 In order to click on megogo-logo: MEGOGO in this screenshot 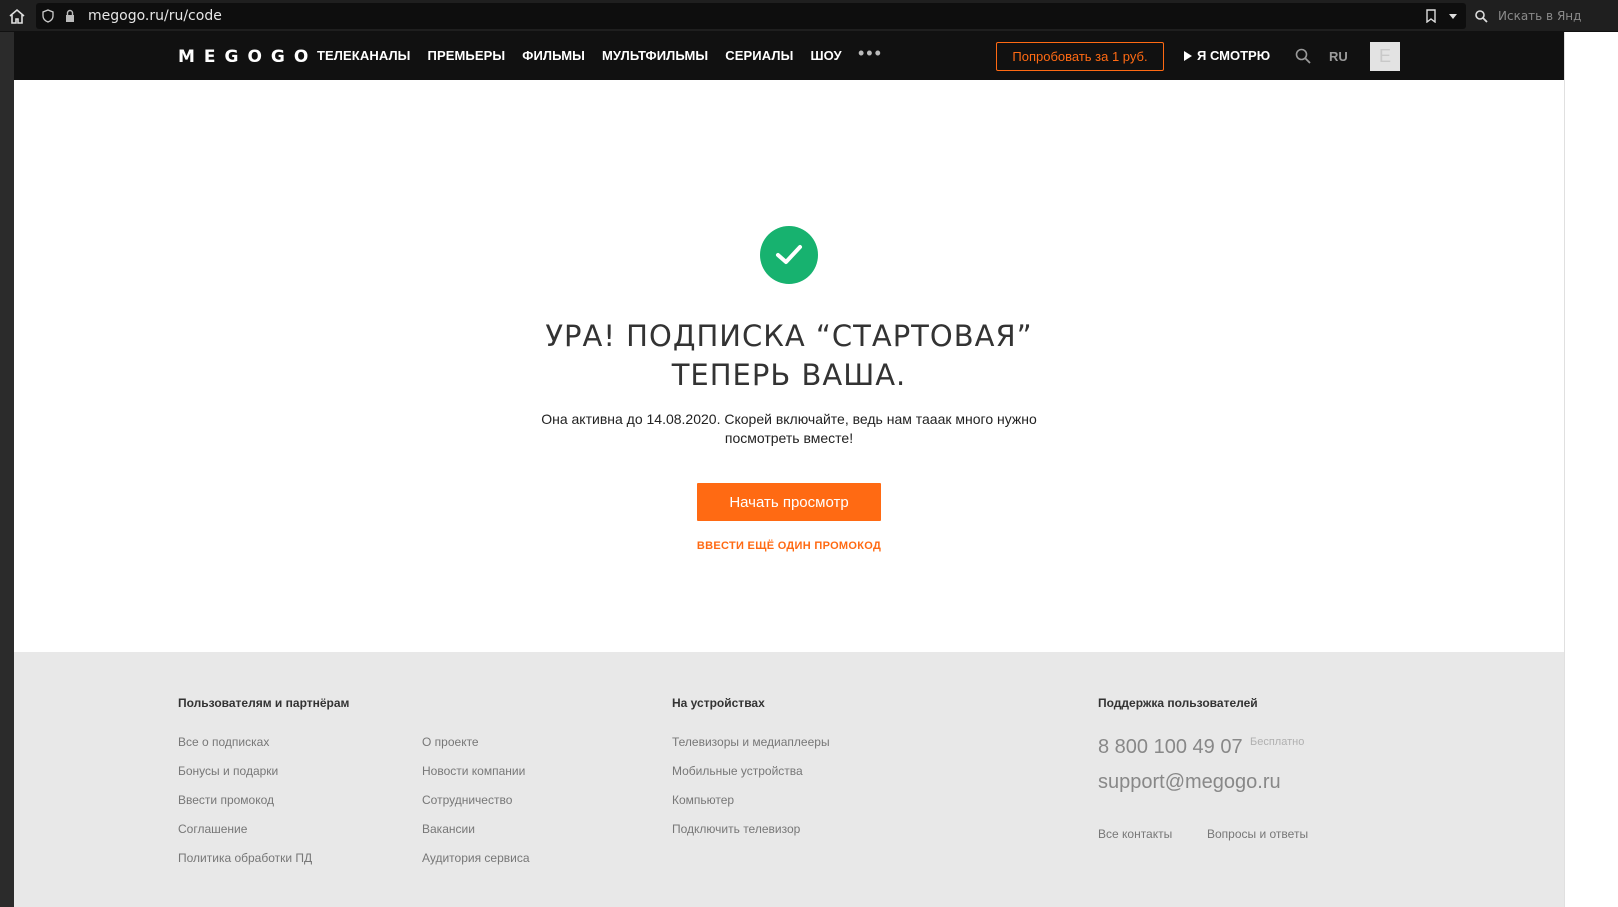, I will do `click(247, 57)`.